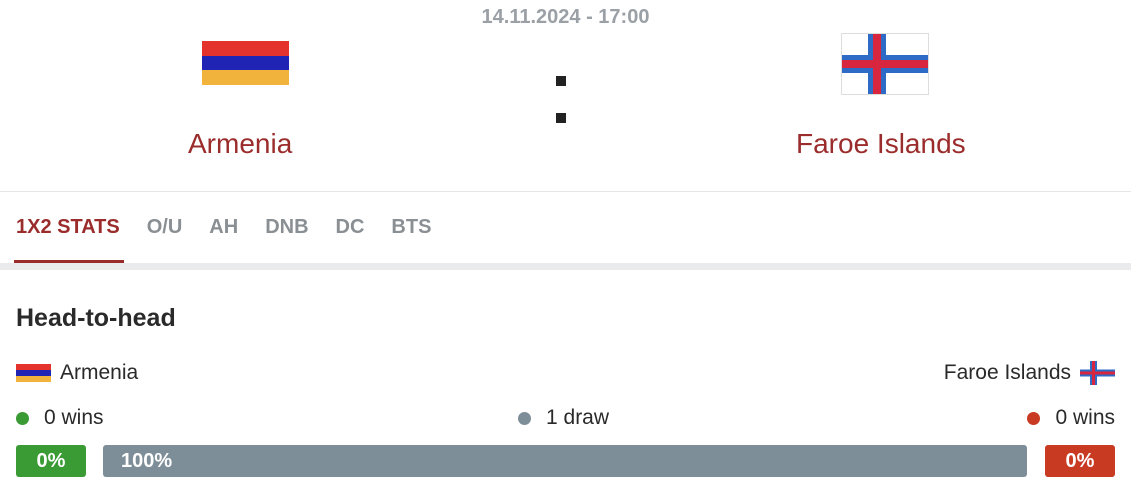 The height and width of the screenshot is (494, 1131). What do you see at coordinates (881, 144) in the screenshot?
I see `away-team-name: Faroe Islands` at bounding box center [881, 144].